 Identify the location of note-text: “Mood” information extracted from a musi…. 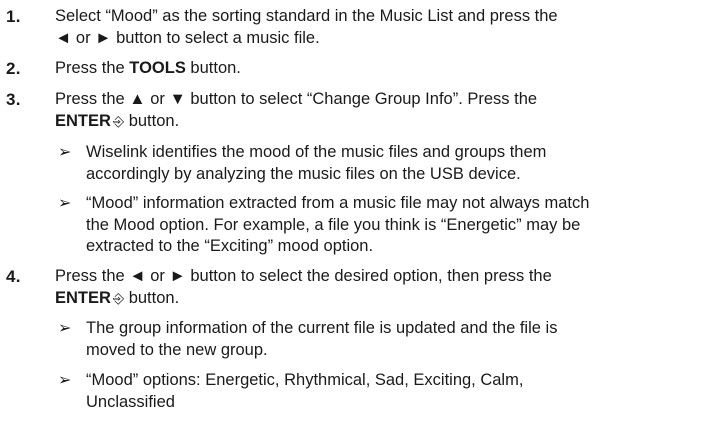
(392, 225).